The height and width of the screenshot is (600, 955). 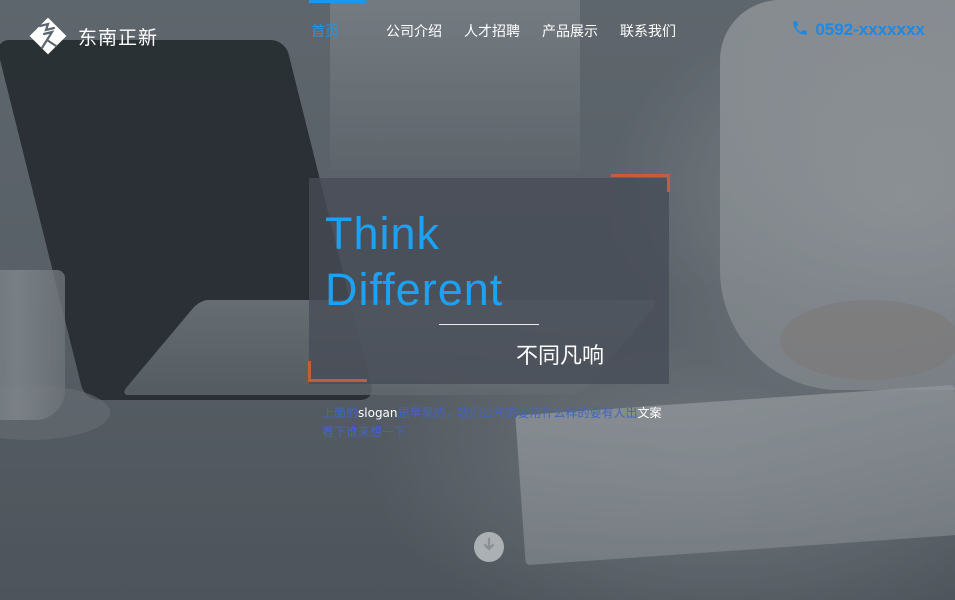 I want to click on desc-part-3: 是苹果的，我们公司的要用什么样的要有人出, so click(x=517, y=413).